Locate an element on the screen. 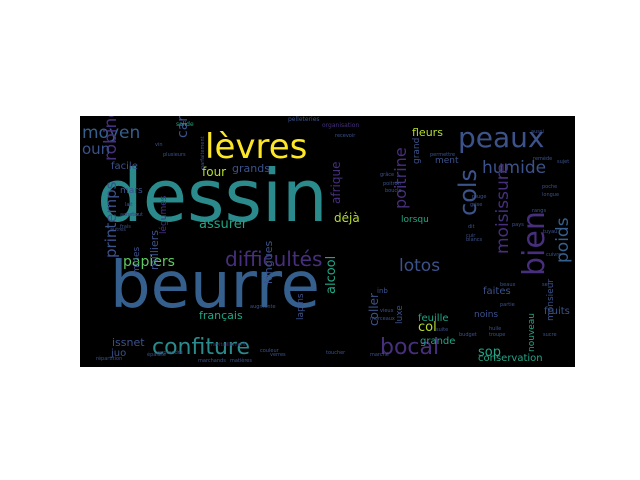 The image size is (640, 480). cloud-word: printemps is located at coordinates (111, 219).